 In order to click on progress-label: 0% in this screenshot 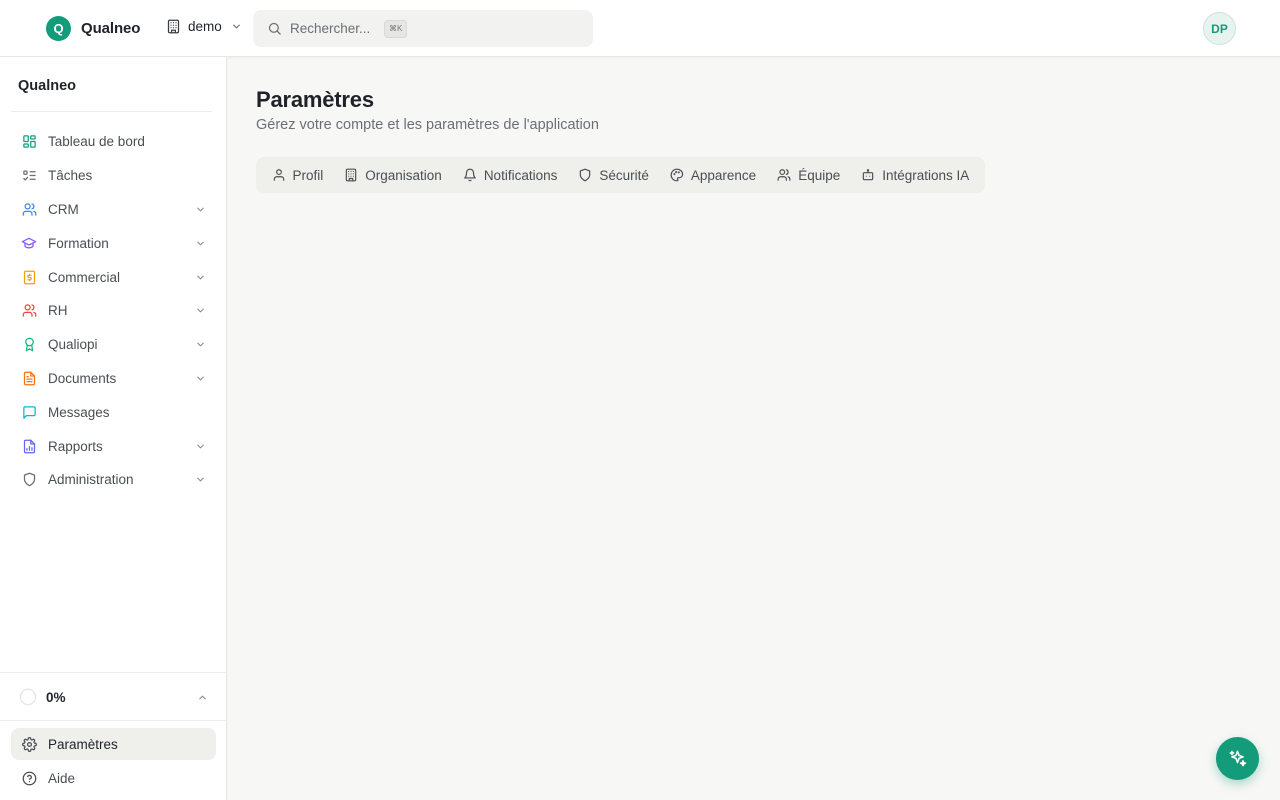, I will do `click(56, 697)`.